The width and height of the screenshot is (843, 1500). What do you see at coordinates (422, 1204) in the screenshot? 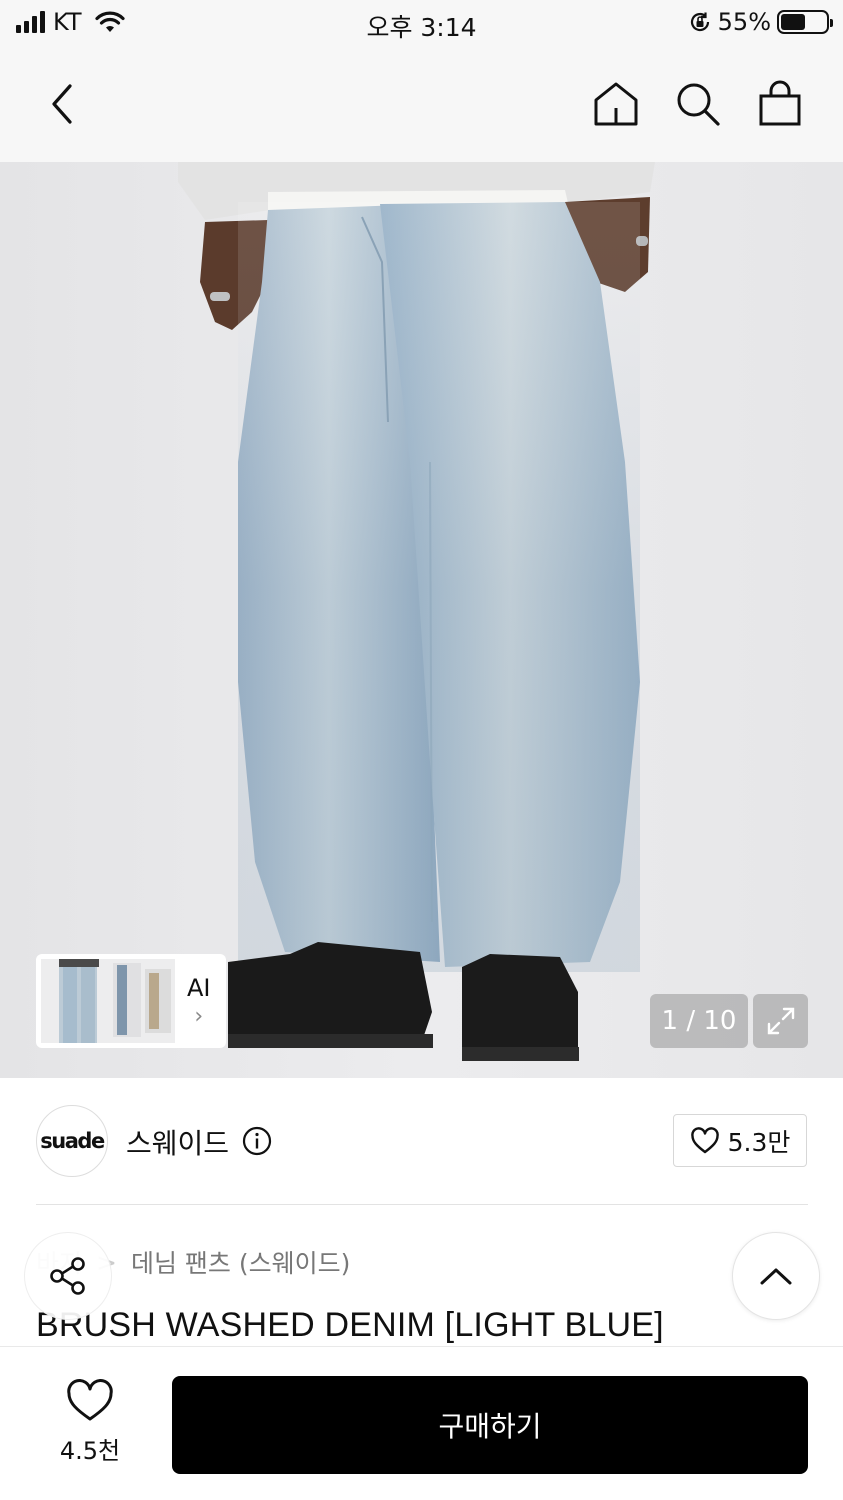
I see `divider` at bounding box center [422, 1204].